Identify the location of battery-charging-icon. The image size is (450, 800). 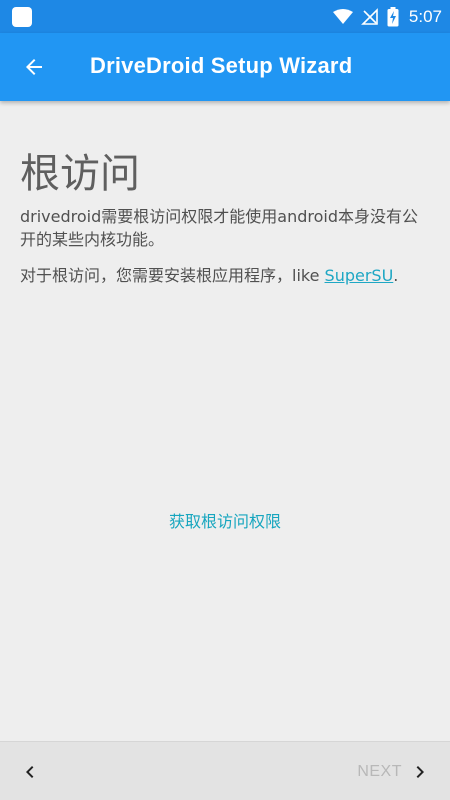
(393, 16).